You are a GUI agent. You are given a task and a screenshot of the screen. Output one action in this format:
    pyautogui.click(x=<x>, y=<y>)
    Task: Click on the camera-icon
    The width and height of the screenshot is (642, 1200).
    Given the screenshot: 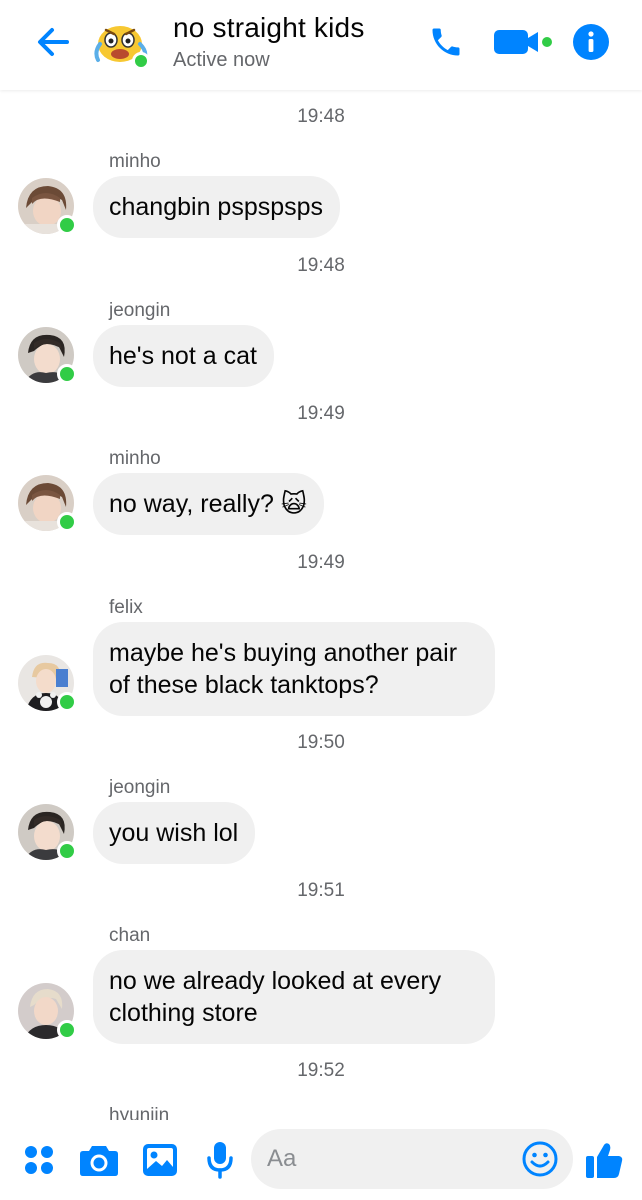 What is the action you would take?
    pyautogui.click(x=99, y=1161)
    